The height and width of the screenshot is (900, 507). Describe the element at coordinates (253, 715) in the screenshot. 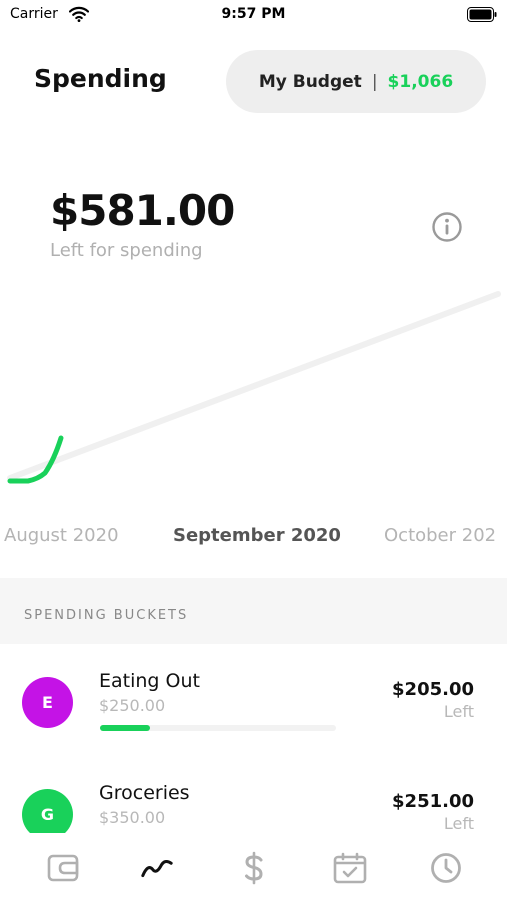

I see `bucket-row-eating-out: E Eating Out $250.00 $205.00 Left` at that location.